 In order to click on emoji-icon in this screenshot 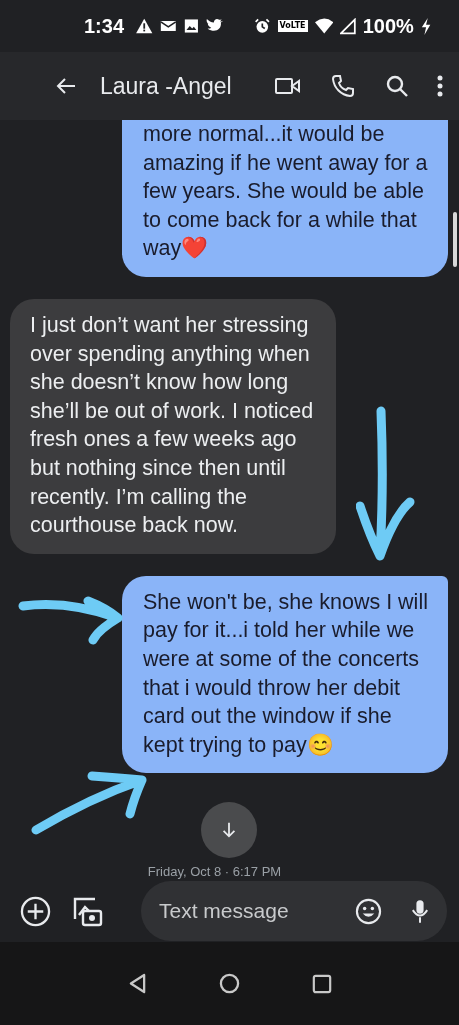, I will do `click(368, 911)`.